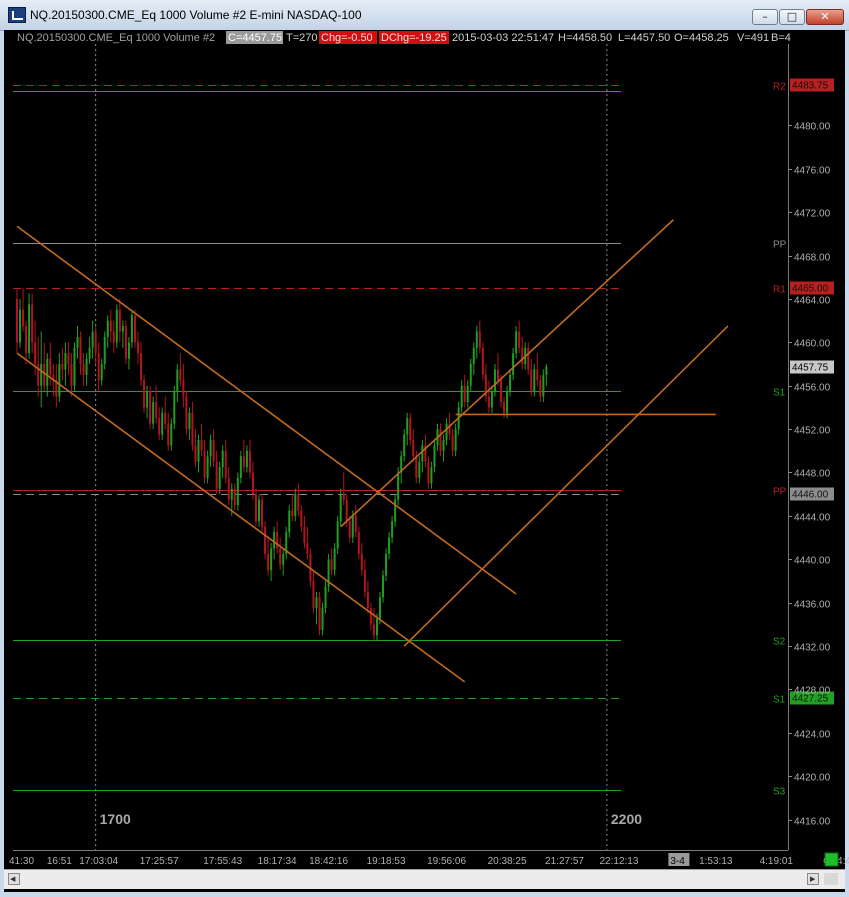  Describe the element at coordinates (812, 518) in the screenshot. I see `price-axis-label: 4444.00` at that location.